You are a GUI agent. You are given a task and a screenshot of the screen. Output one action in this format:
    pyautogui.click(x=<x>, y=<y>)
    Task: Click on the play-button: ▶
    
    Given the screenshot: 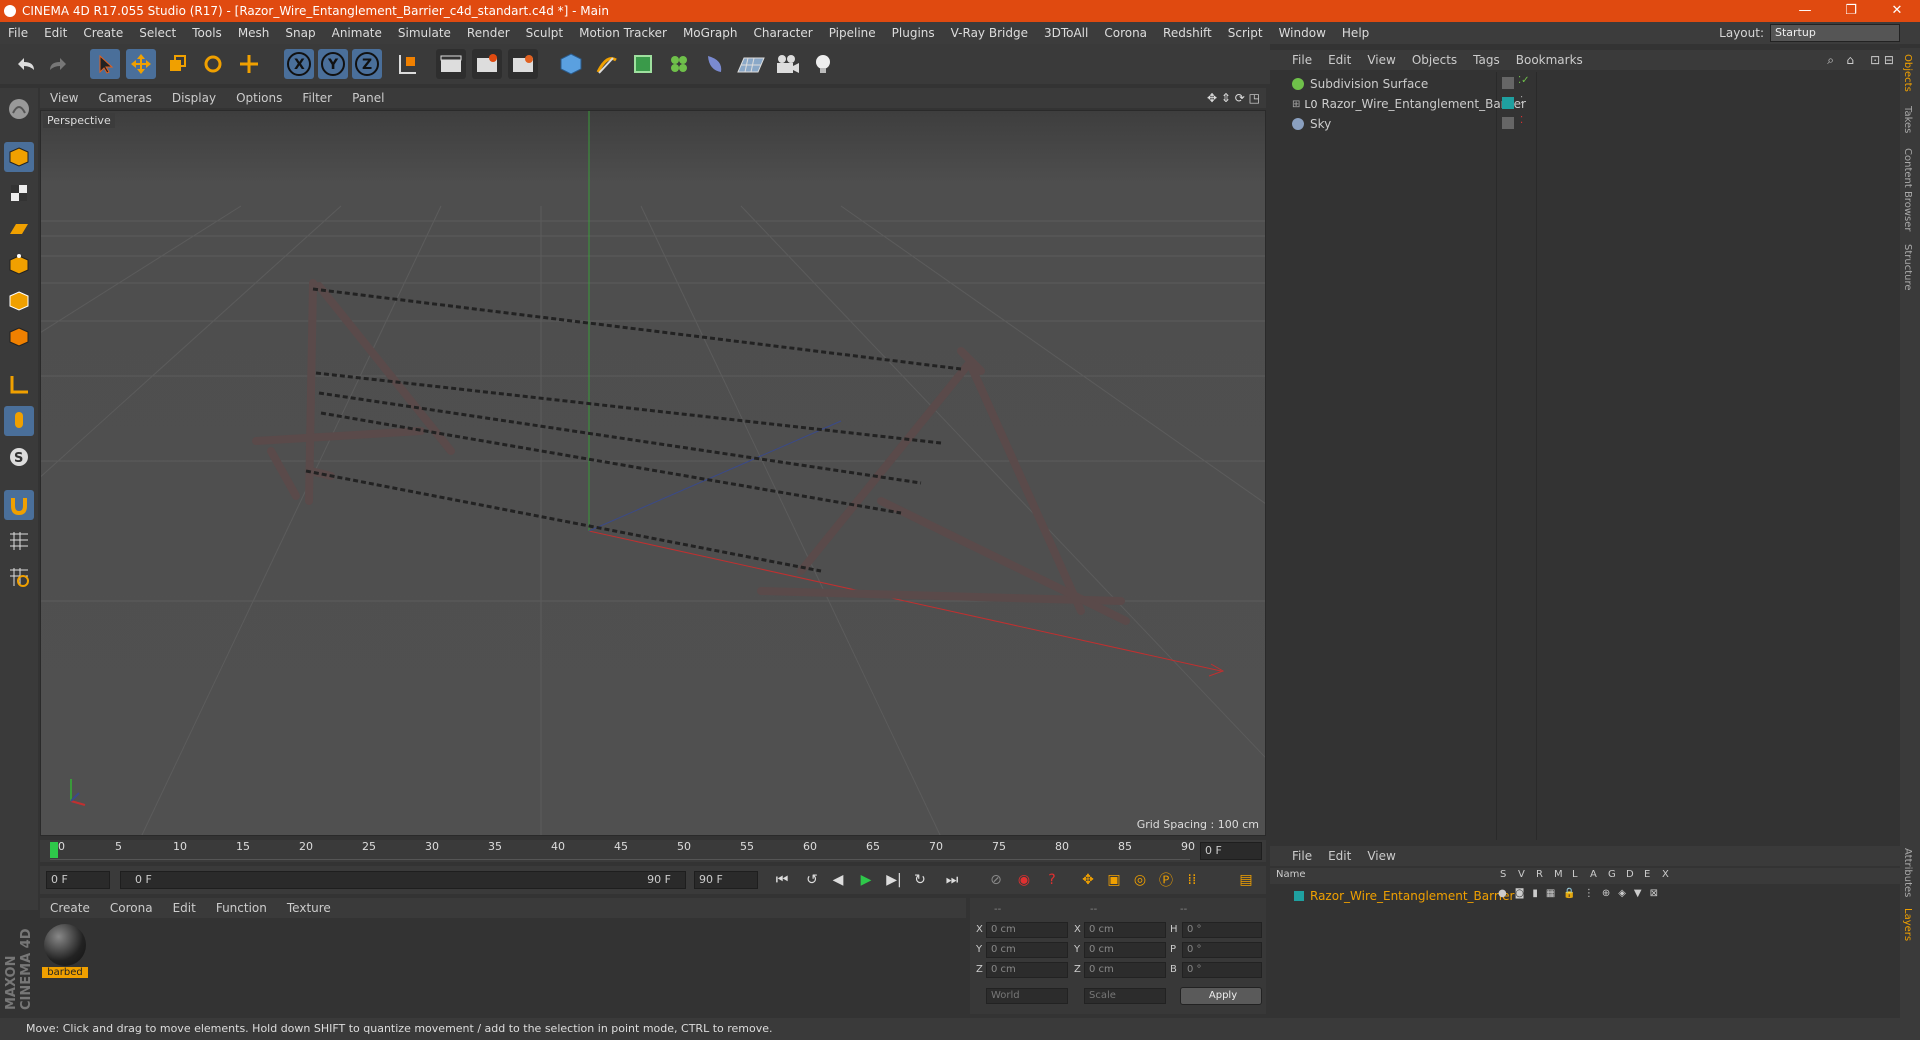 What is the action you would take?
    pyautogui.click(x=866, y=880)
    